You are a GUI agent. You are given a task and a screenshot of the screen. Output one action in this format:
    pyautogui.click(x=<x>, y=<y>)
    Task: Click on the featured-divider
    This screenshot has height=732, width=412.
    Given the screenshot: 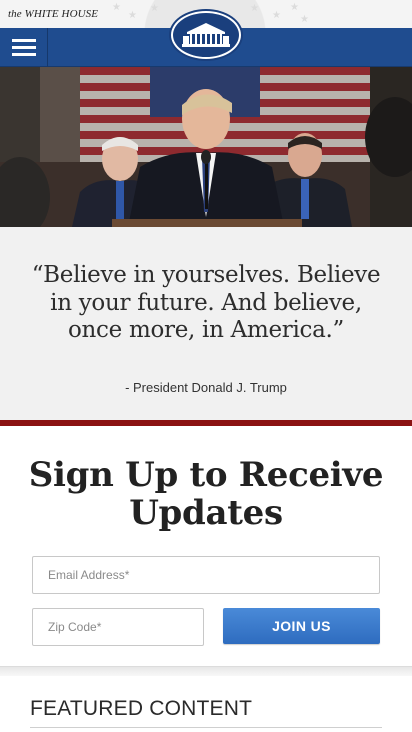 What is the action you would take?
    pyautogui.click(x=206, y=727)
    